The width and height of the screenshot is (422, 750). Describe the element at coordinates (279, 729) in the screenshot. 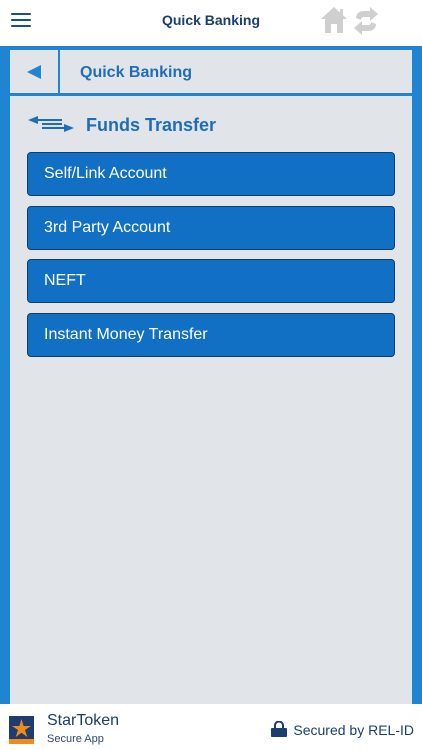

I see `lock-icon` at that location.